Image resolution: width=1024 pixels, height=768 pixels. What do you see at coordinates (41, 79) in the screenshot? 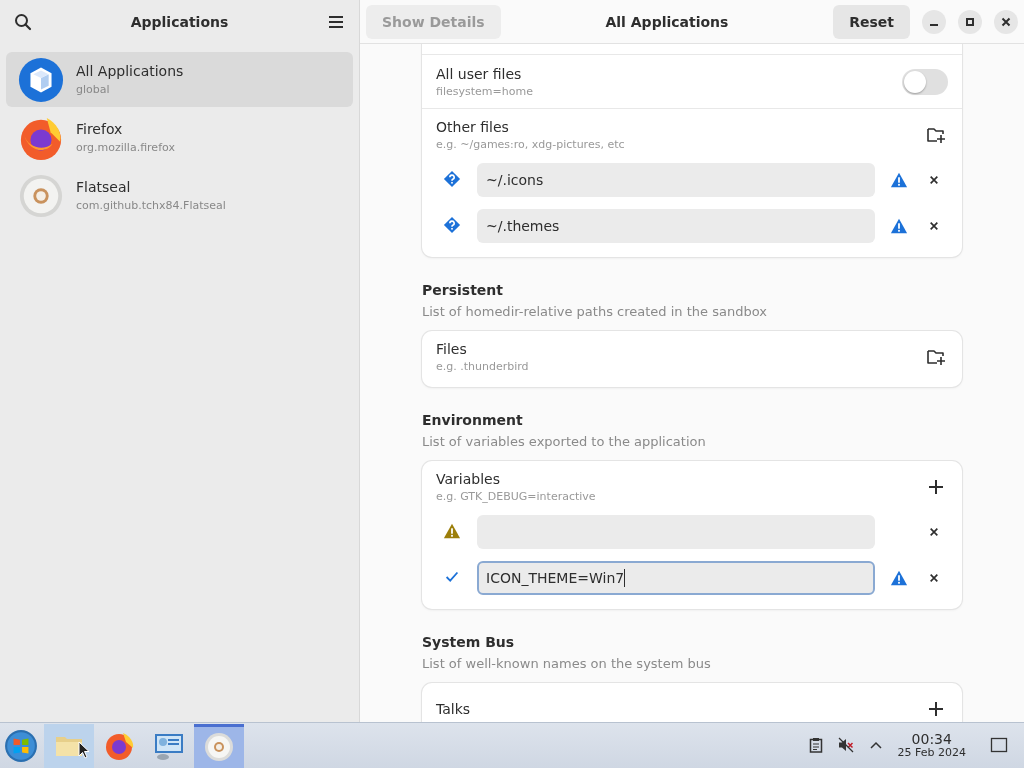
I see `cube-icon` at bounding box center [41, 79].